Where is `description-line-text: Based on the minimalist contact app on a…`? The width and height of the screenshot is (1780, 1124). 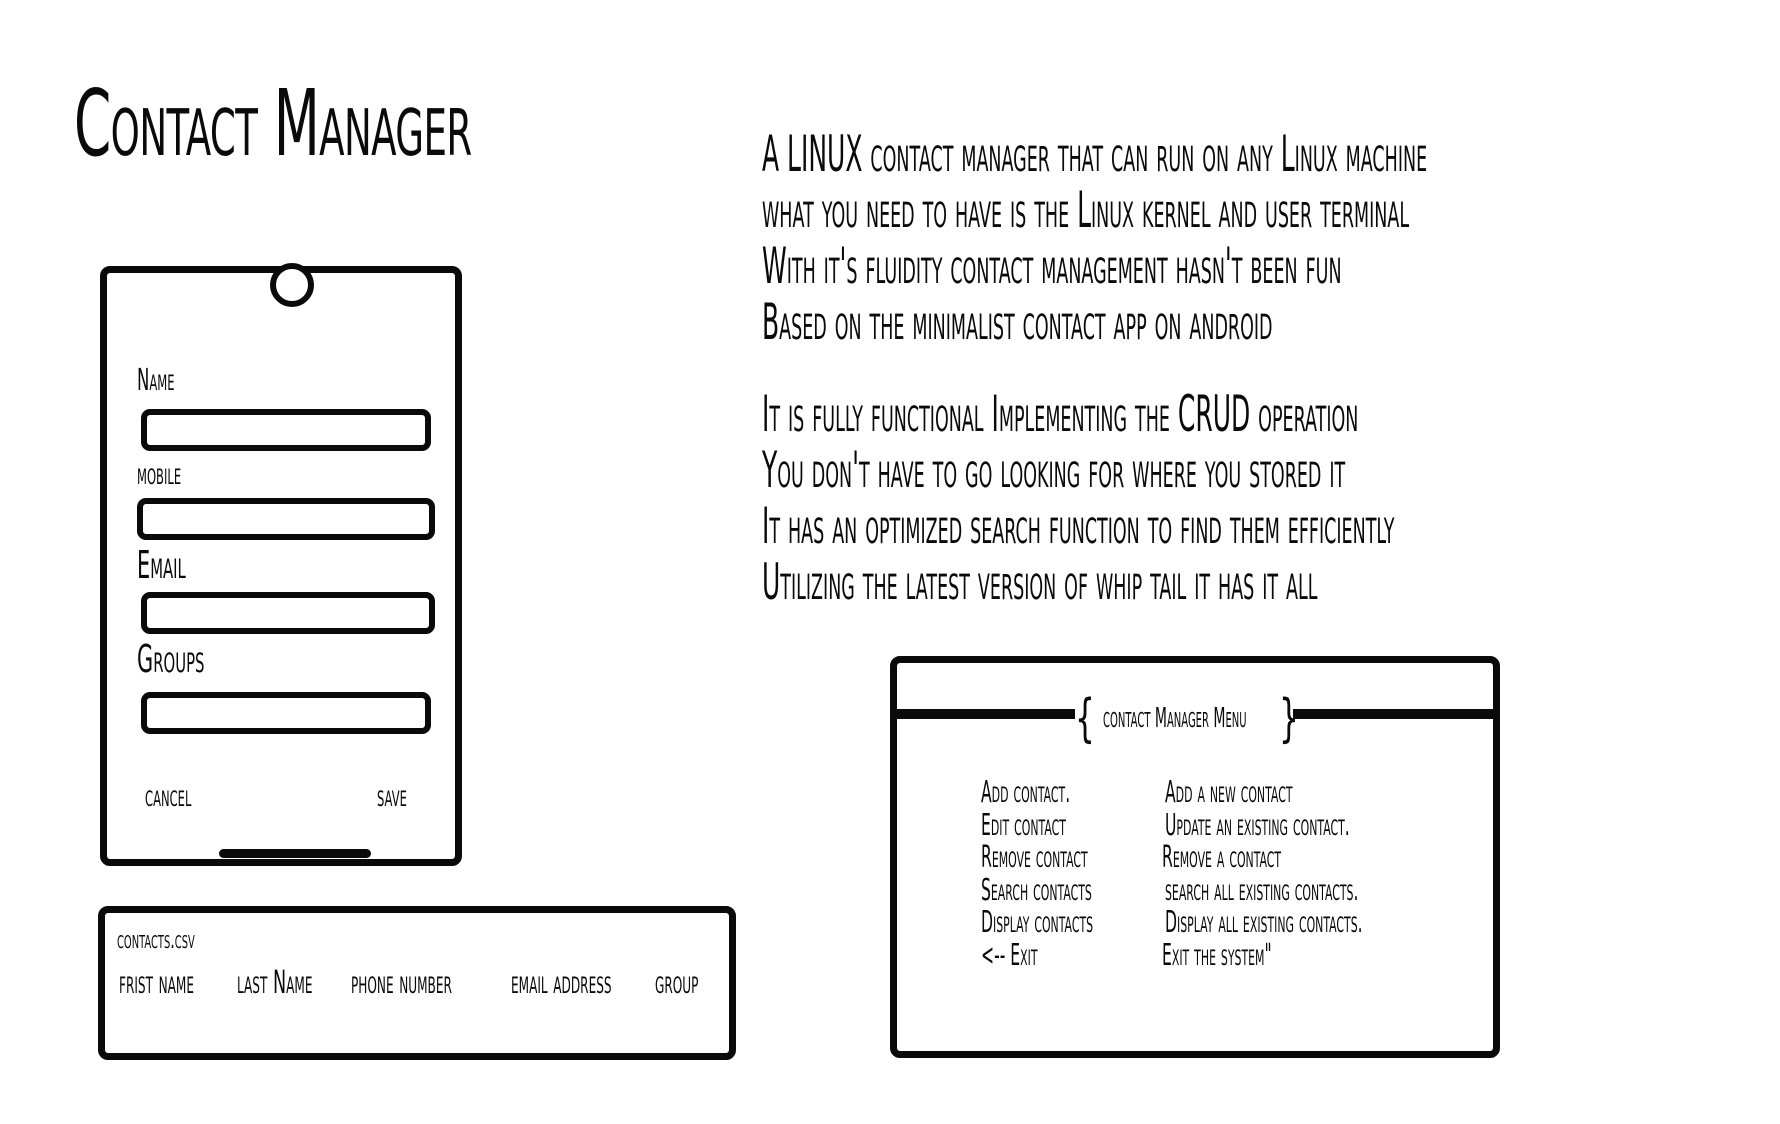
description-line-text: Based on the minimalist contact app on a… is located at coordinates (1017, 322).